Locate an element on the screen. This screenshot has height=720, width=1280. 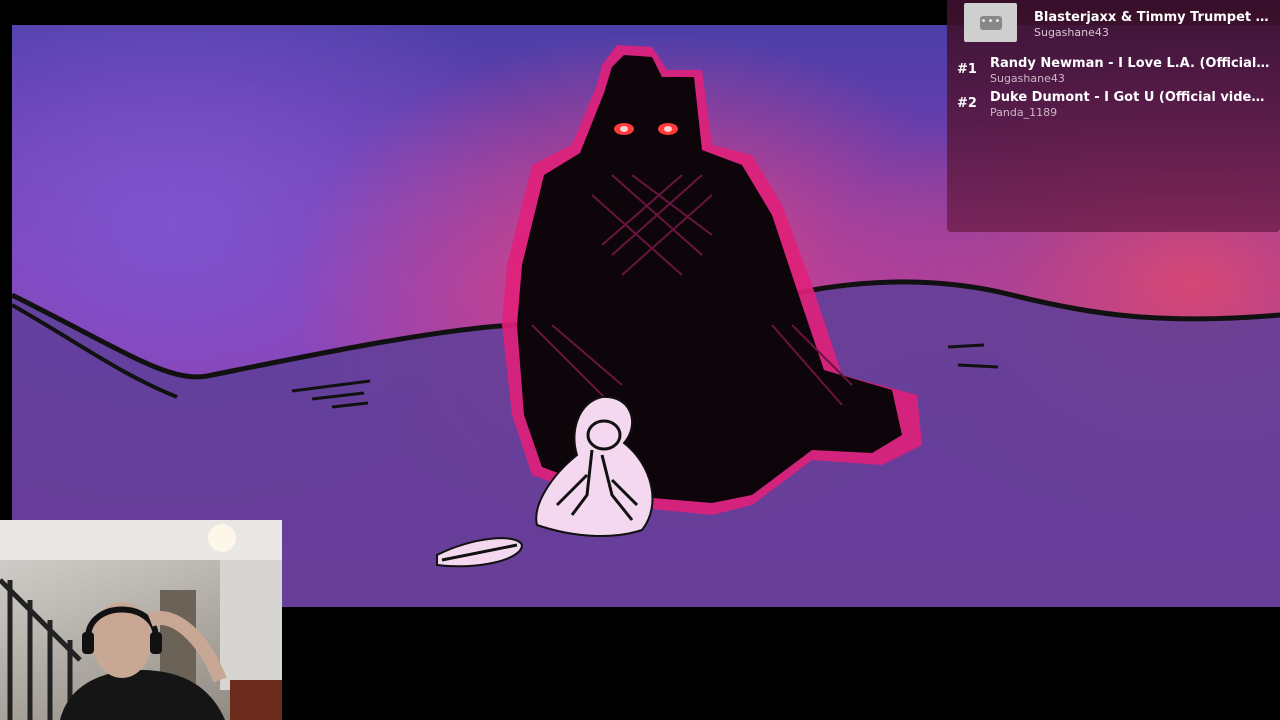
more-dots-icon: ••• is located at coordinates (991, 23).